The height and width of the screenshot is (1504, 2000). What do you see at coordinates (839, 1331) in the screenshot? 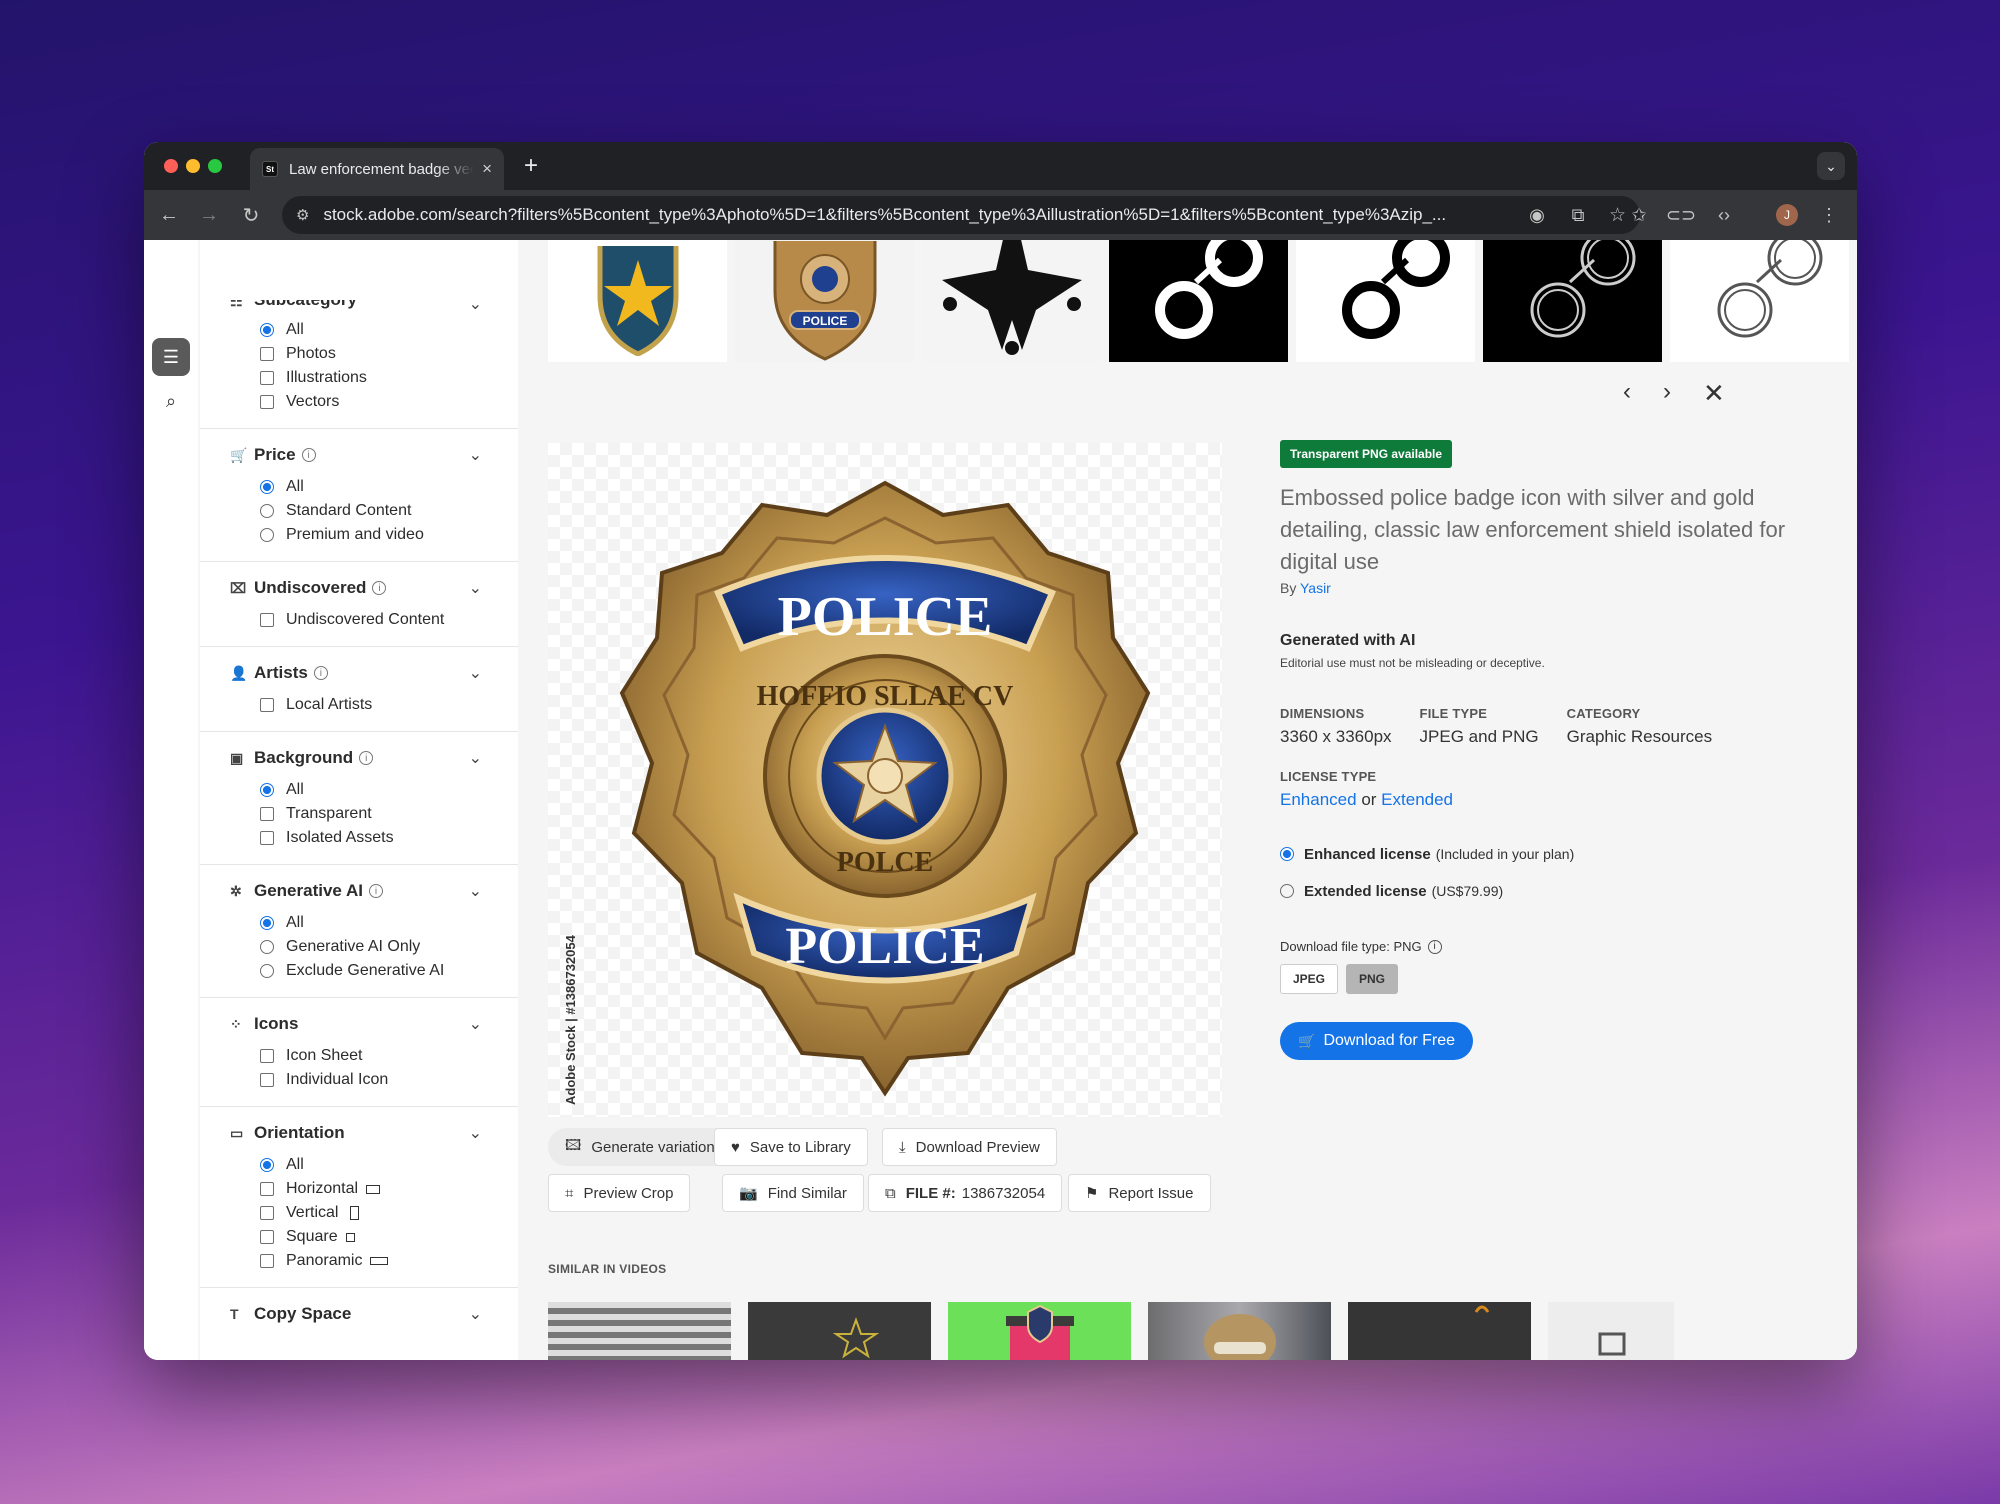
I see `video-thumbnail-star` at bounding box center [839, 1331].